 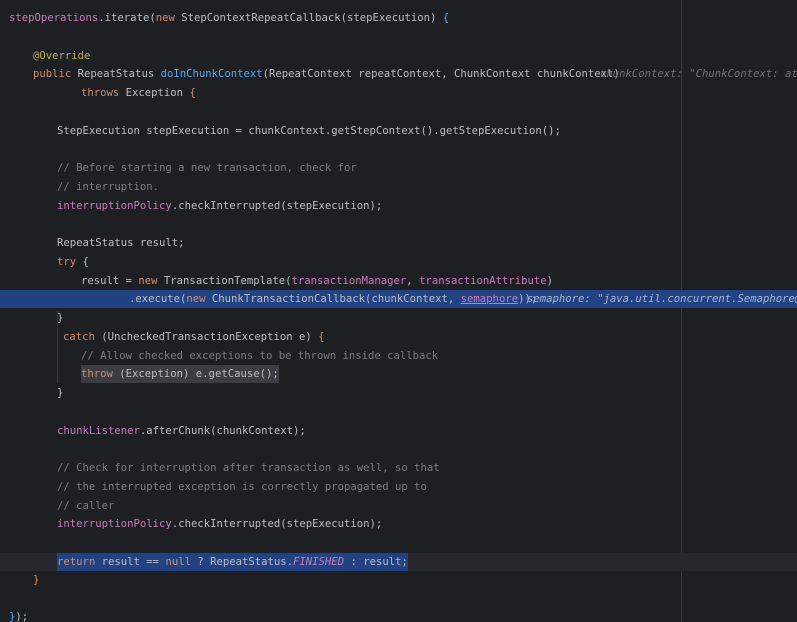 I want to click on token: StepContextRepeatCallback(stepExecution), so click(x=308, y=18).